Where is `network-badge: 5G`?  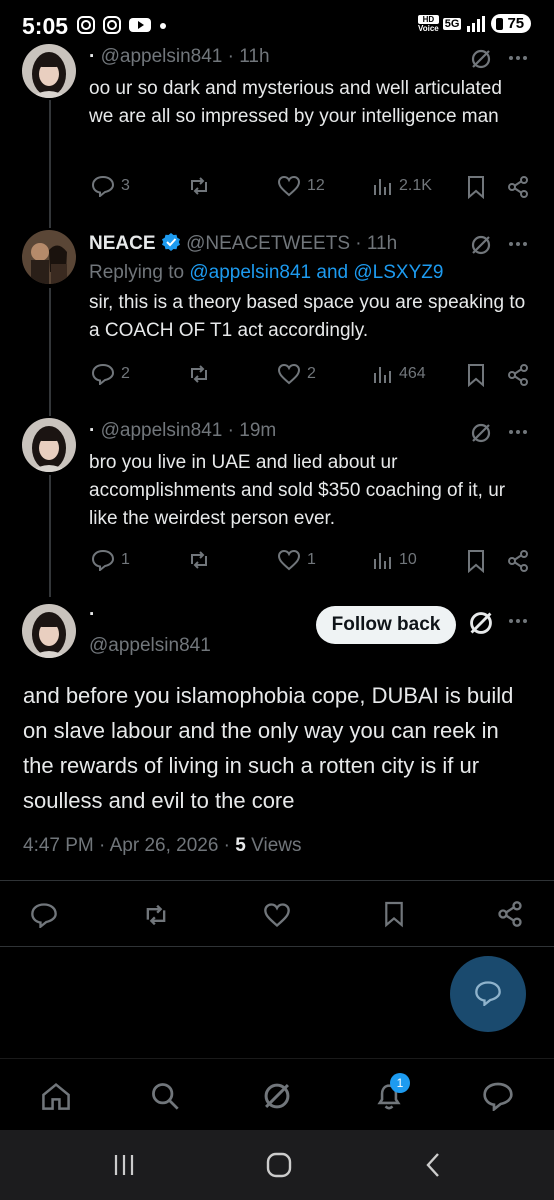
network-badge: 5G is located at coordinates (452, 23).